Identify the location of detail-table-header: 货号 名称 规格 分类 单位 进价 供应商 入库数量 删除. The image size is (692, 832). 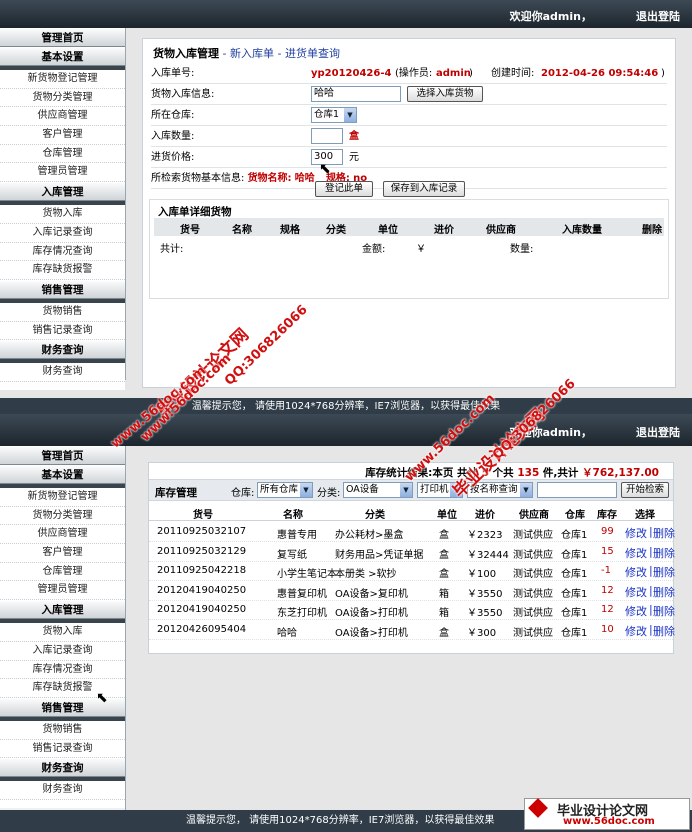
(409, 227).